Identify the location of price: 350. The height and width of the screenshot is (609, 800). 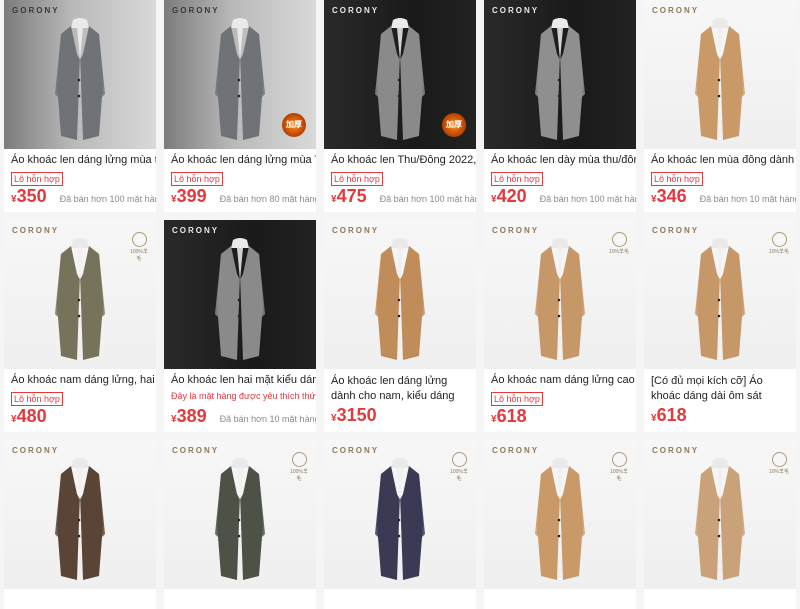
(31, 196).